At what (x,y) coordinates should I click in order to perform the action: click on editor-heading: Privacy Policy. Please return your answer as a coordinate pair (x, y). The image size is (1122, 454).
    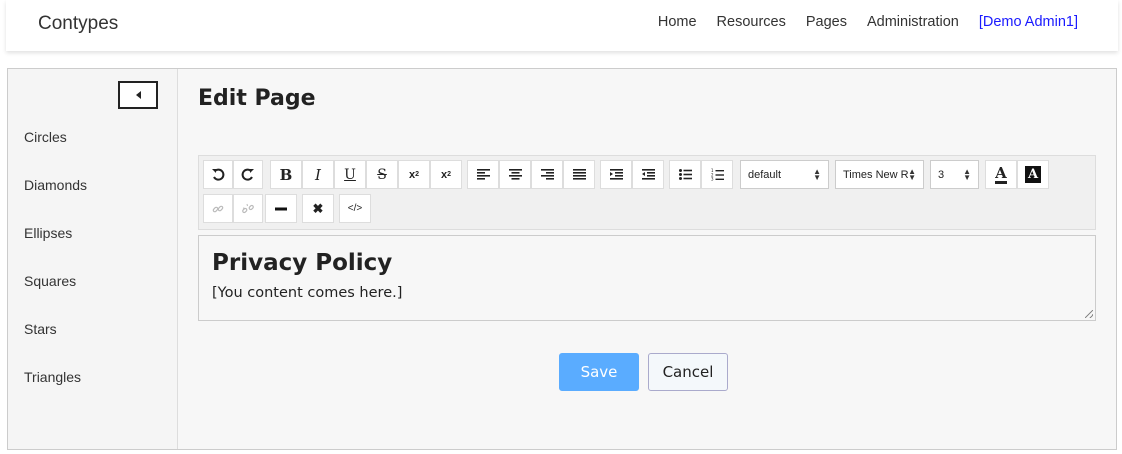
    Looking at the image, I should click on (302, 263).